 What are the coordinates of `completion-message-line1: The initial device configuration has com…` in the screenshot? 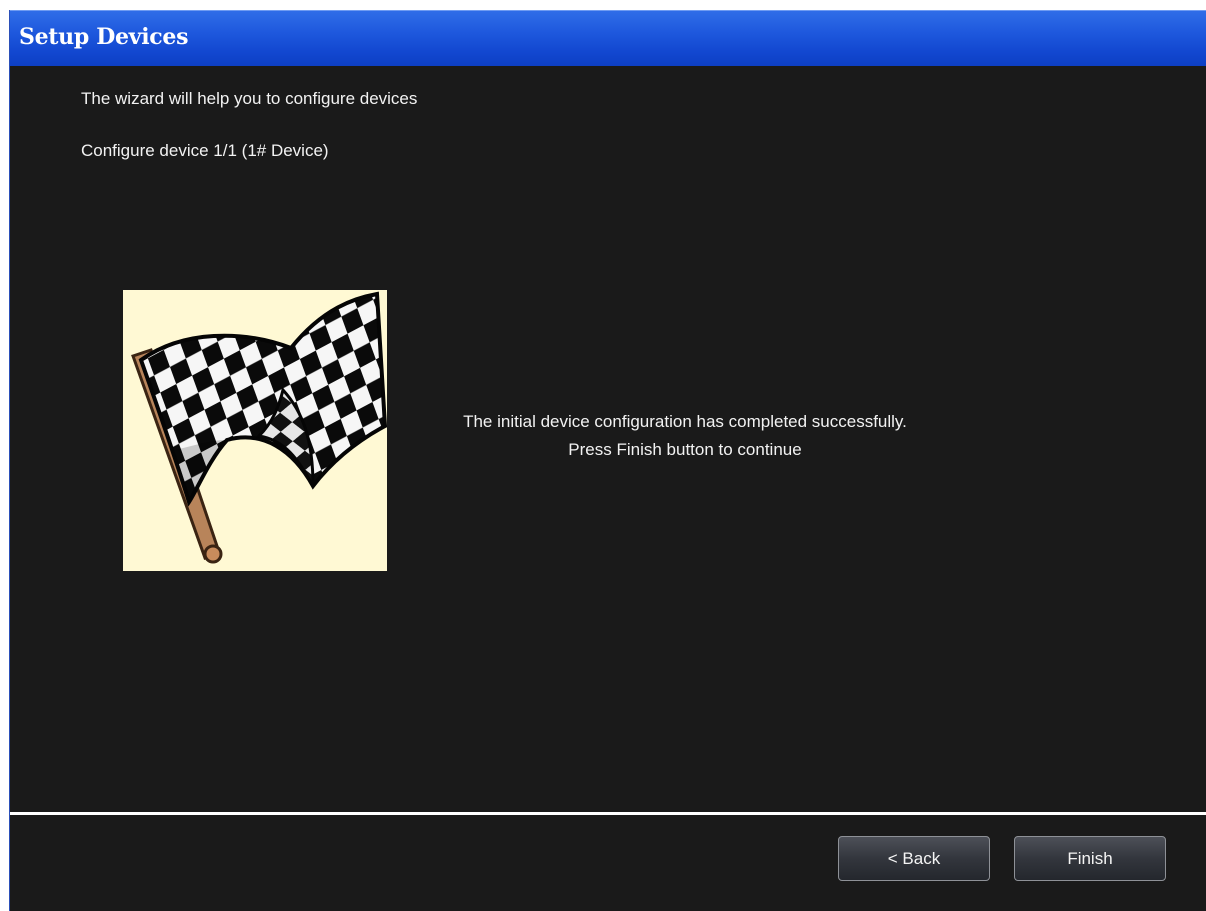 It's located at (685, 421).